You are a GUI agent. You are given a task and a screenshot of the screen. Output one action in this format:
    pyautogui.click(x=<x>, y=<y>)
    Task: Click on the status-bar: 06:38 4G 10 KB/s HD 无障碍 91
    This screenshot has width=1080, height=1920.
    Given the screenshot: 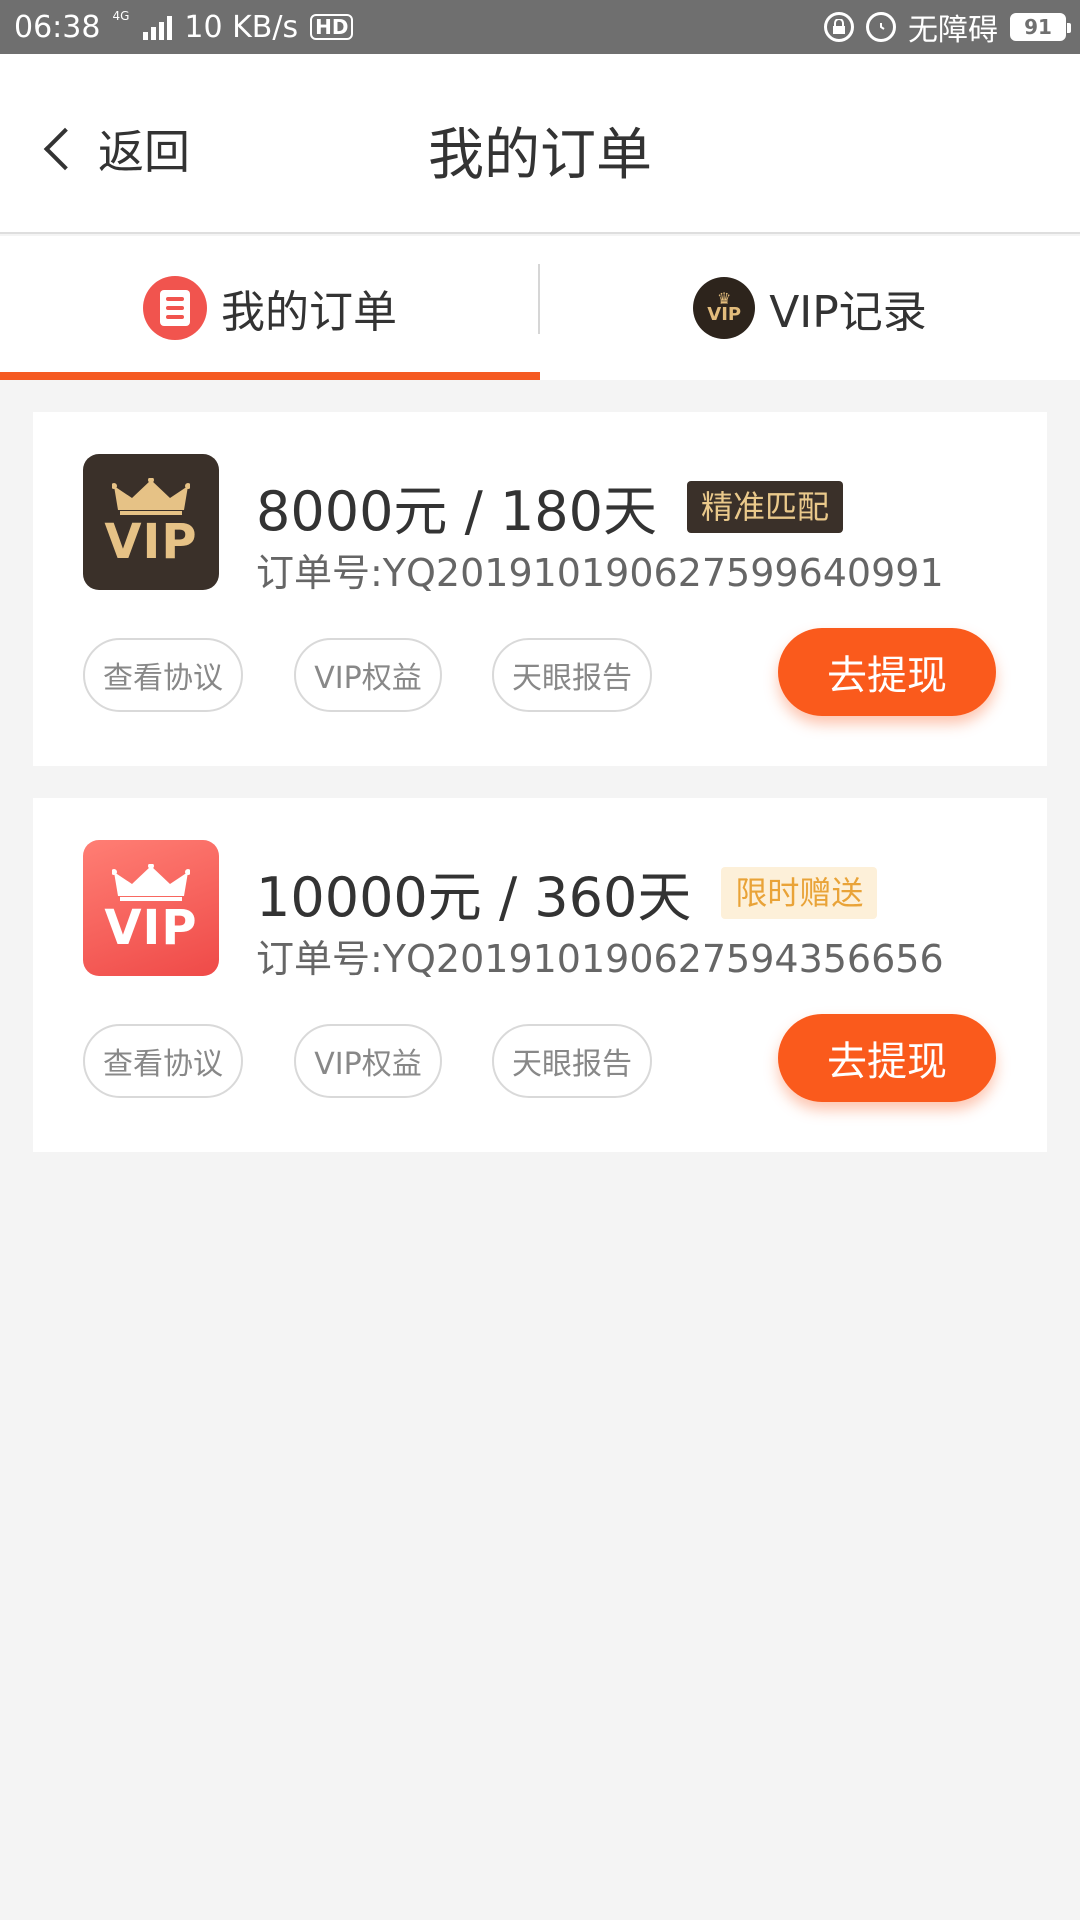 What is the action you would take?
    pyautogui.click(x=540, y=27)
    